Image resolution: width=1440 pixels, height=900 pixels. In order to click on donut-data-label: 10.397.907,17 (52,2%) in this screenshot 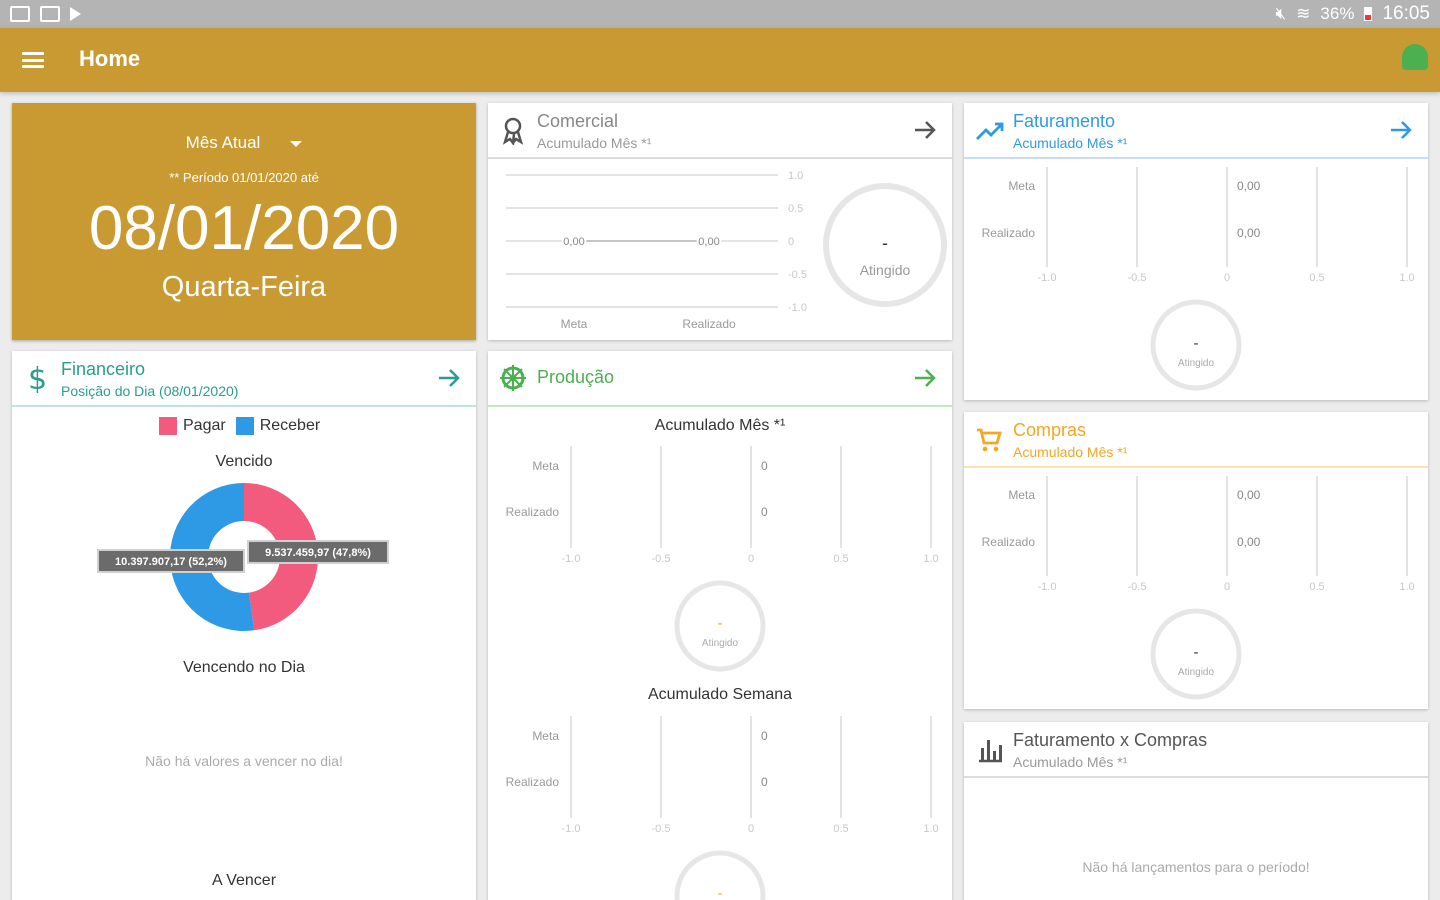, I will do `click(171, 562)`.